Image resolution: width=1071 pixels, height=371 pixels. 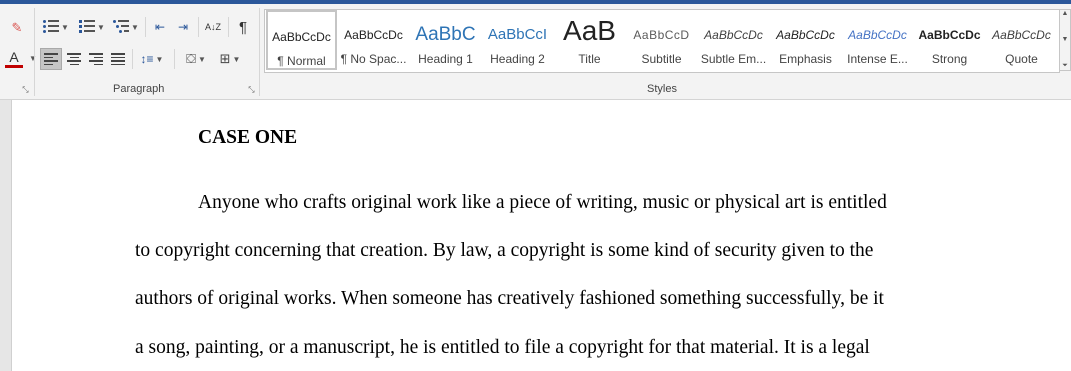 I want to click on font-color-icon: A, so click(x=14, y=57).